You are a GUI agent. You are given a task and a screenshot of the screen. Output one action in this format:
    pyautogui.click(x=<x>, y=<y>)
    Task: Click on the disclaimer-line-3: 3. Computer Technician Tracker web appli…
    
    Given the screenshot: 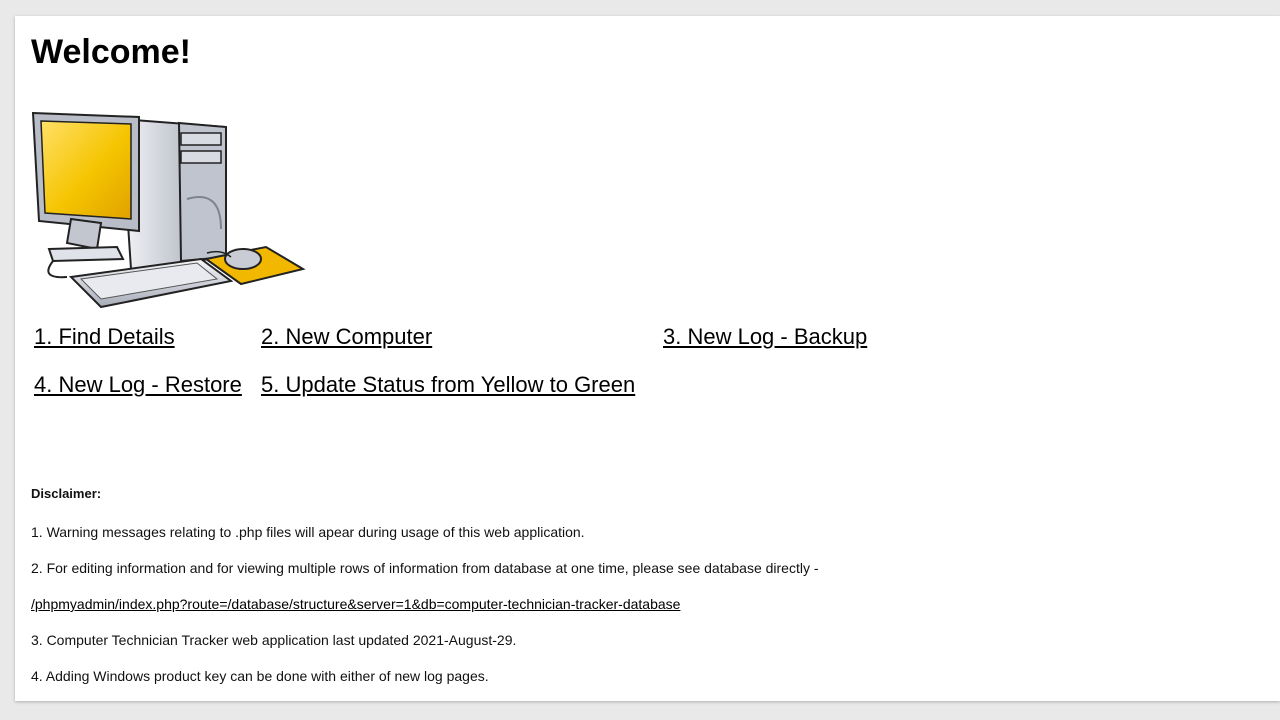 What is the action you would take?
    pyautogui.click(x=274, y=640)
    